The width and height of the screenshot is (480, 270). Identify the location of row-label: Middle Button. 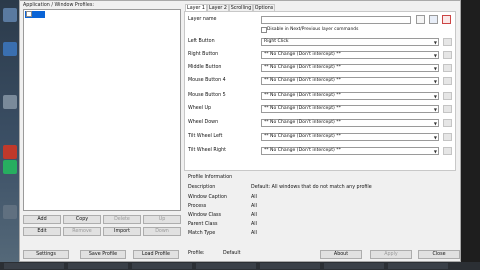
(205, 67).